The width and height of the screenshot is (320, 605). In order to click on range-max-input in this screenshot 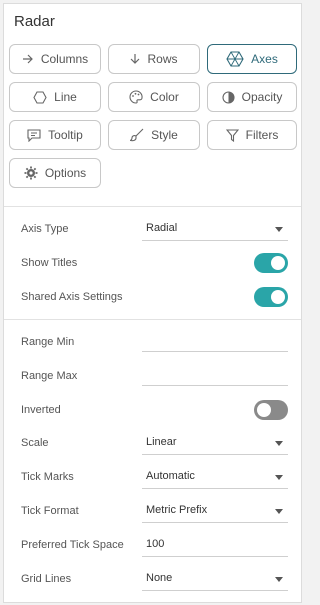, I will do `click(215, 375)`.